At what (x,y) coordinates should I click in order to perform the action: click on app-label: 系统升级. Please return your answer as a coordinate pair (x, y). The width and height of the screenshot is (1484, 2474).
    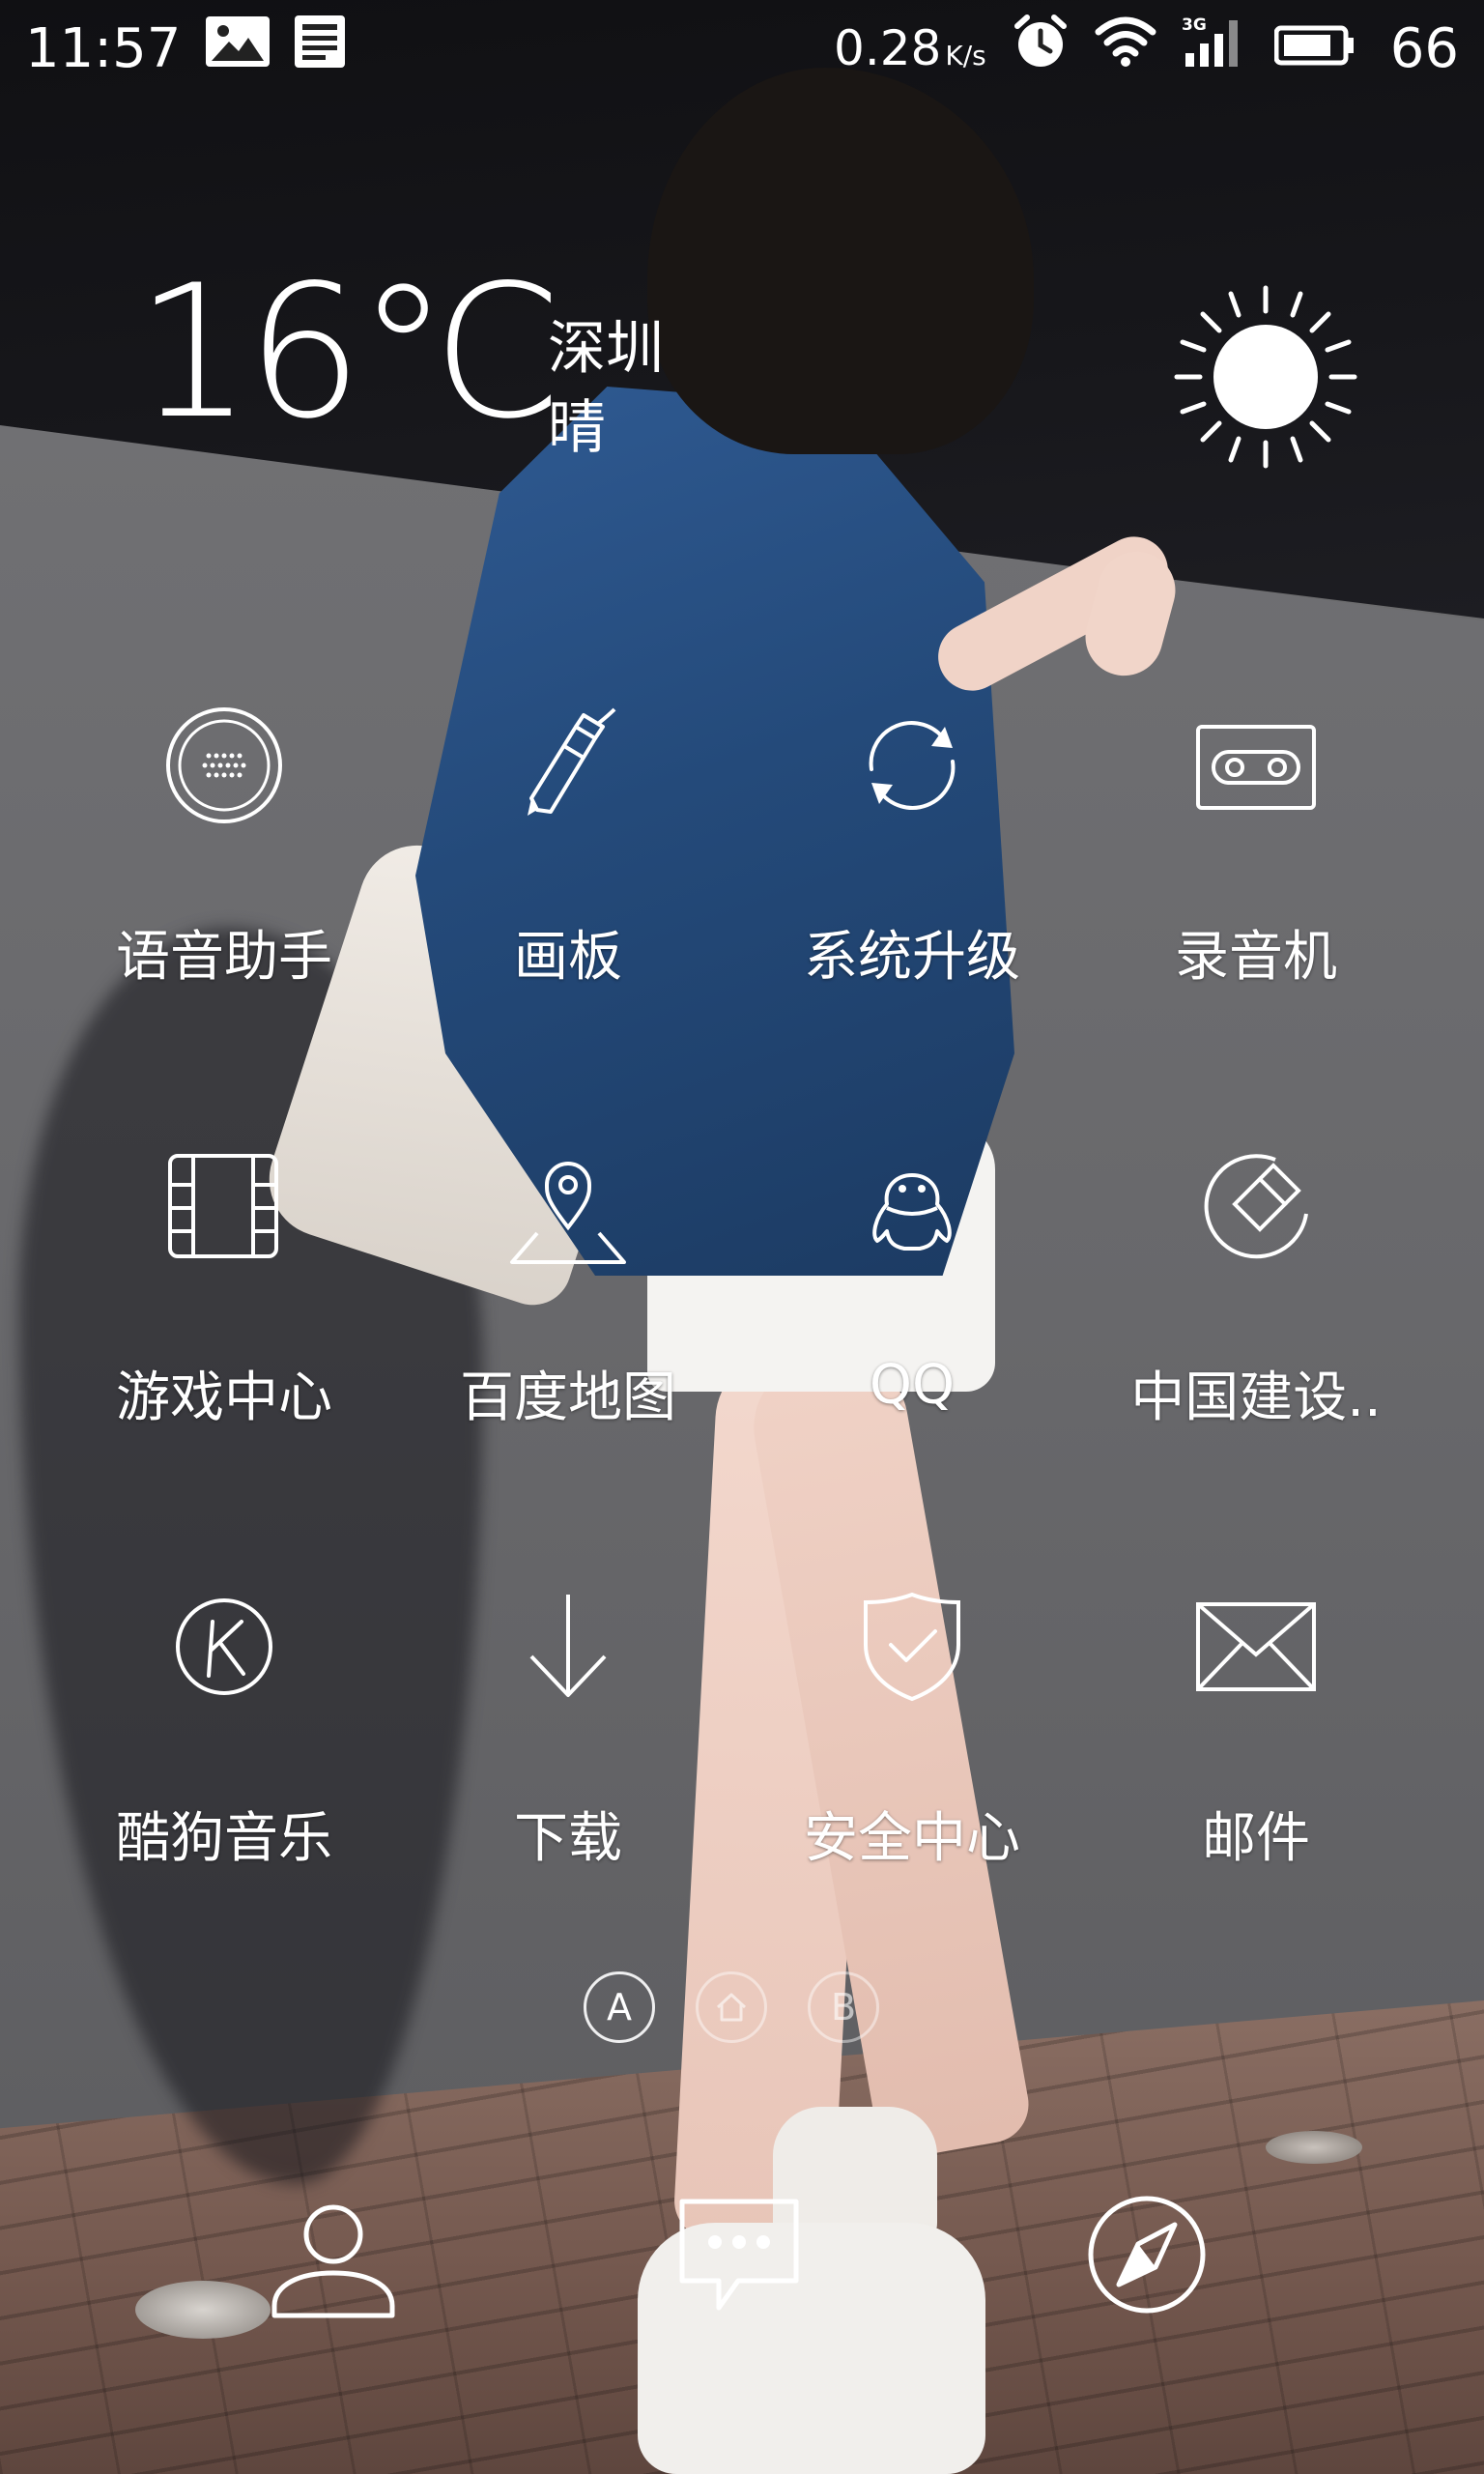
    Looking at the image, I should click on (912, 958).